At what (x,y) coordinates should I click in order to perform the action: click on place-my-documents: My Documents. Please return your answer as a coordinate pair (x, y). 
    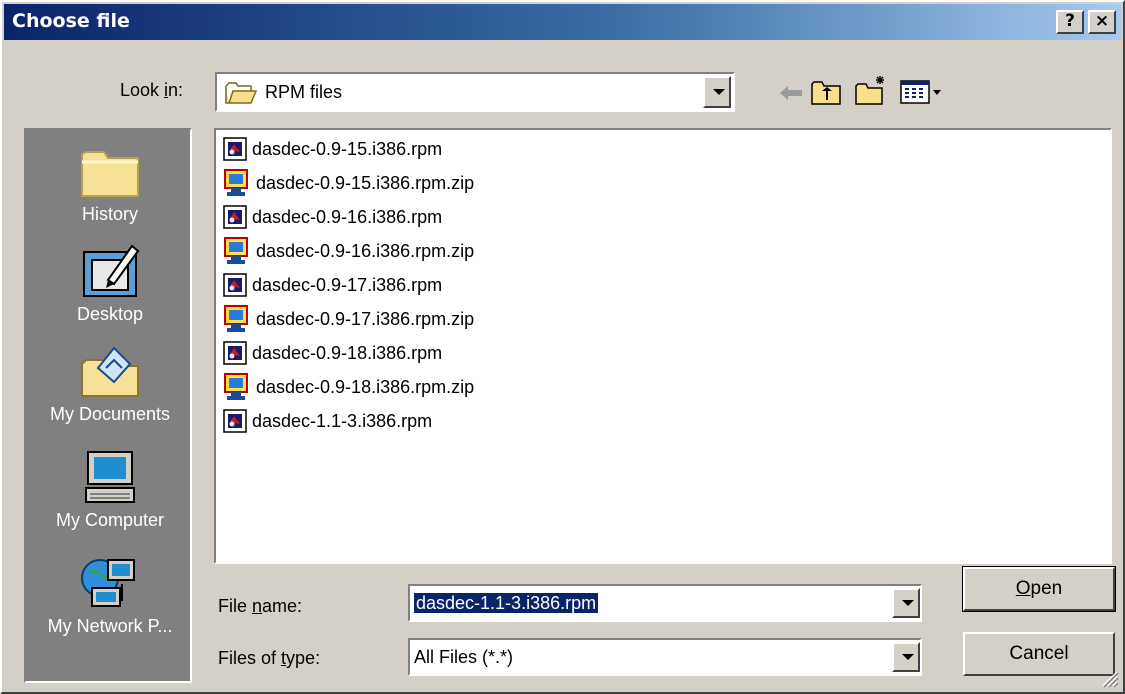
    Looking at the image, I should click on (110, 383).